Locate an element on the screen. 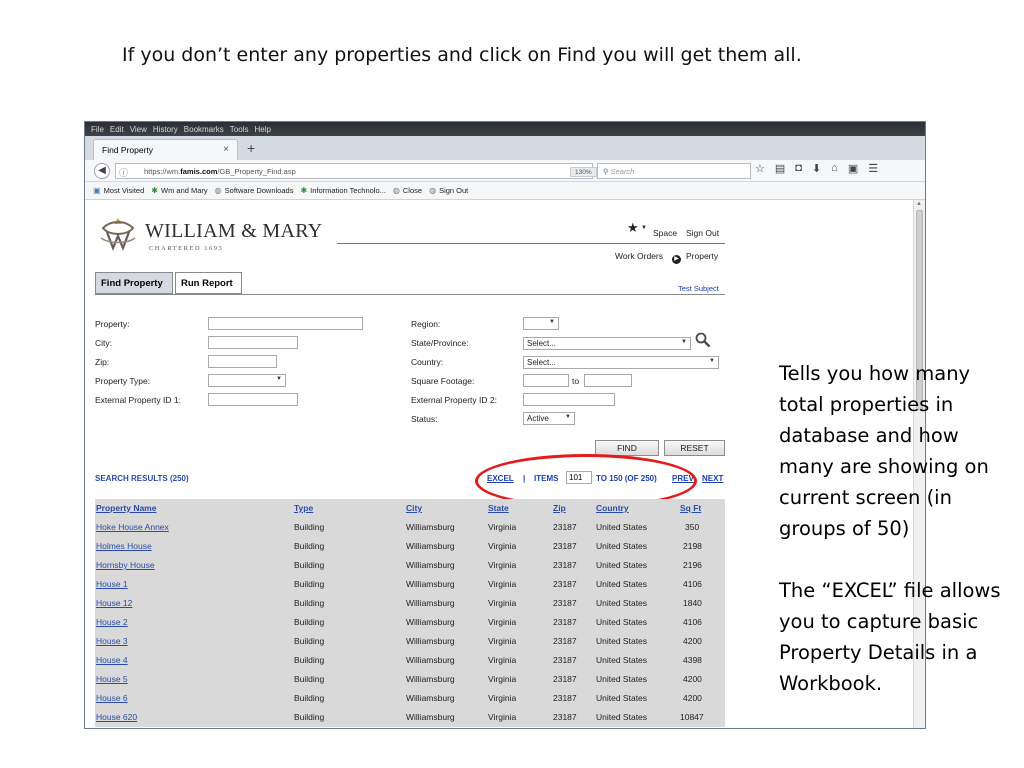 Image resolution: width=1024 pixels, height=768 pixels. scroll-up-arrow-icon: ▲ is located at coordinates (919, 204).